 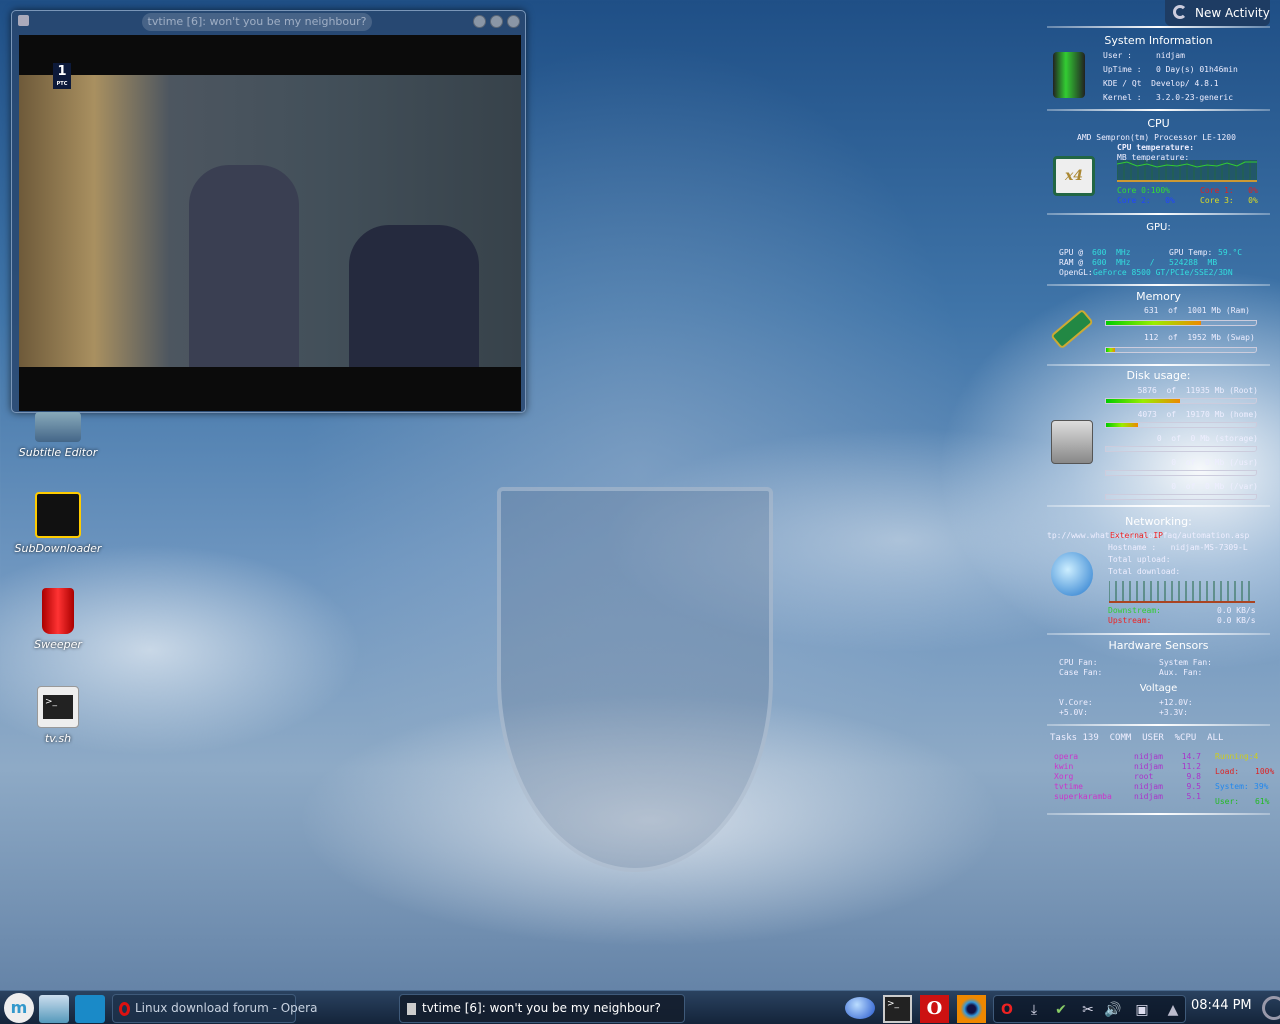 What do you see at coordinates (934, 1009) in the screenshot?
I see `opera-launcher-icon: O` at bounding box center [934, 1009].